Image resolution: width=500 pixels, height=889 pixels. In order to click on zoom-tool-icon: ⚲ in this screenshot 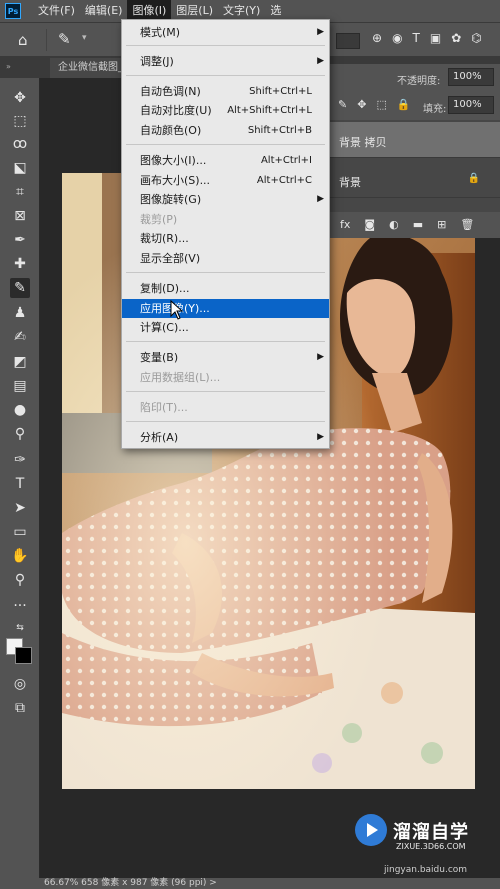, I will do `click(20, 580)`.